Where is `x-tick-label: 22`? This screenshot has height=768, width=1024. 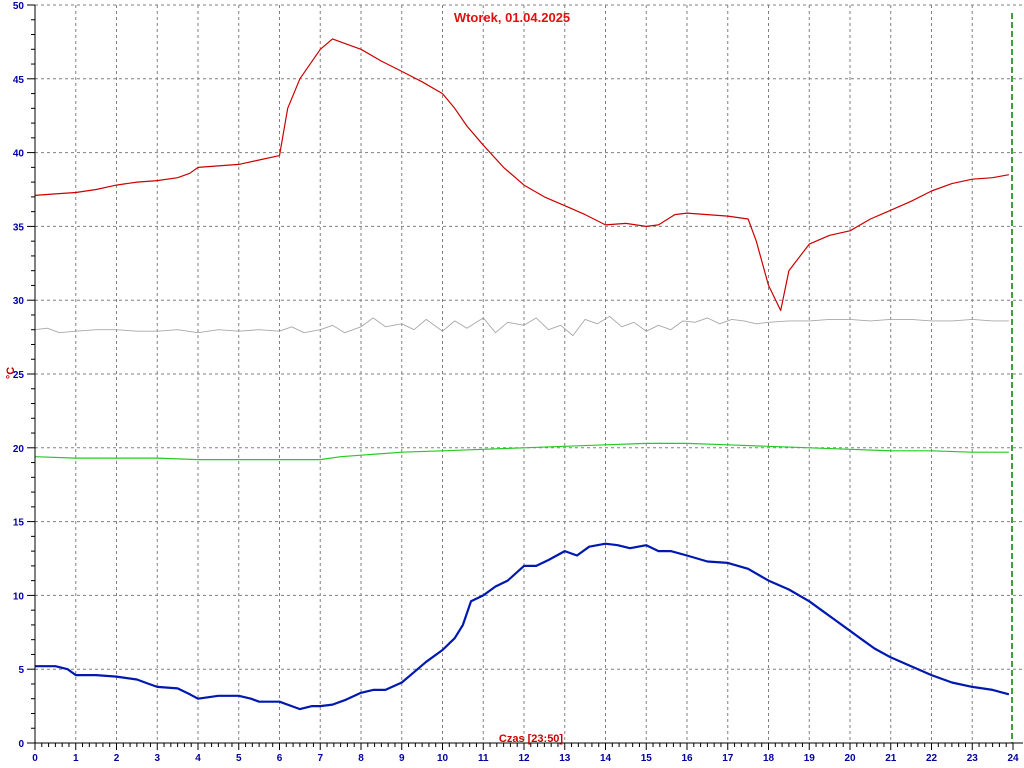
x-tick-label: 22 is located at coordinates (932, 758).